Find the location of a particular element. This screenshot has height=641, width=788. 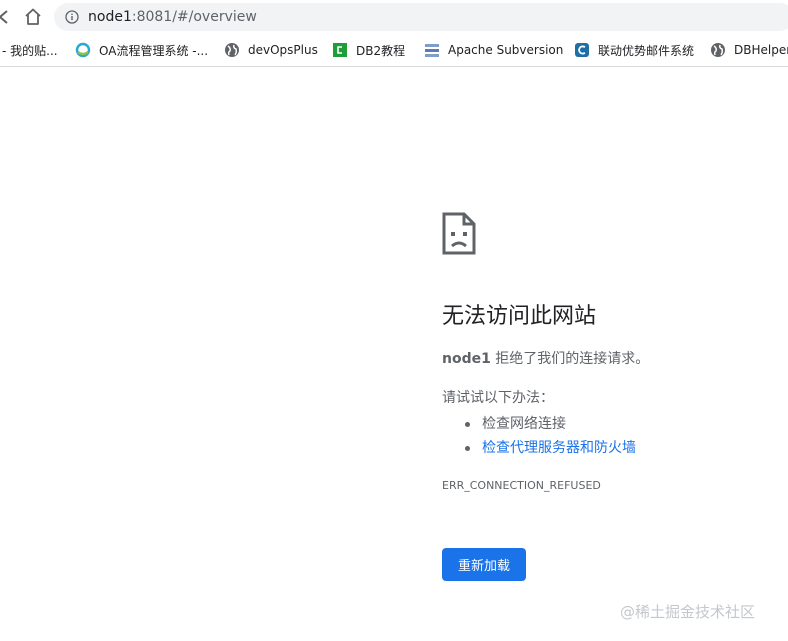

sad-page-icon is located at coordinates (459, 233).